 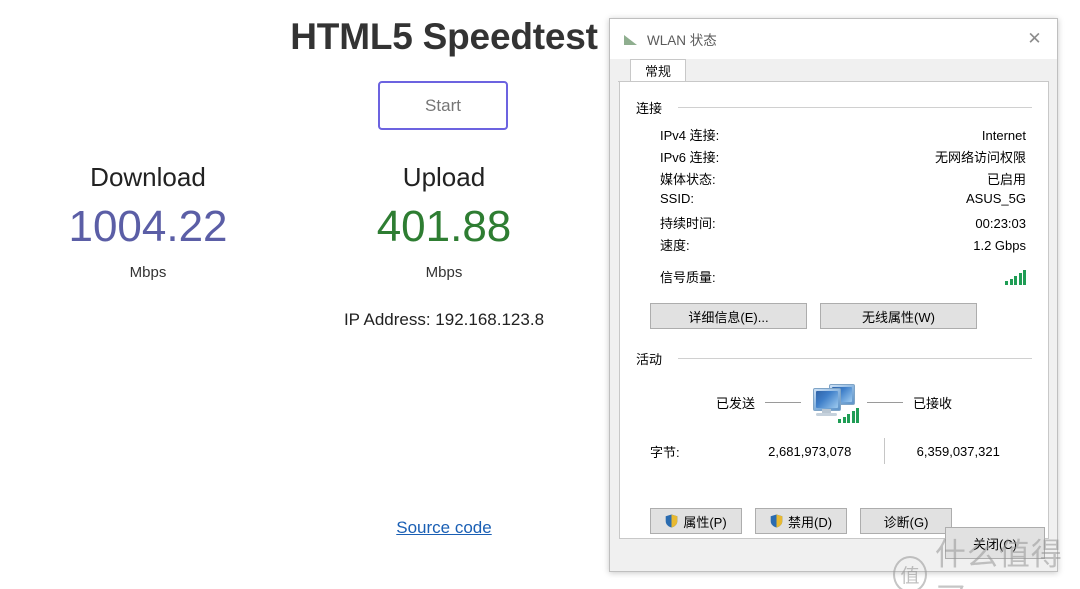 I want to click on sent-label: 已发送, so click(x=735, y=403).